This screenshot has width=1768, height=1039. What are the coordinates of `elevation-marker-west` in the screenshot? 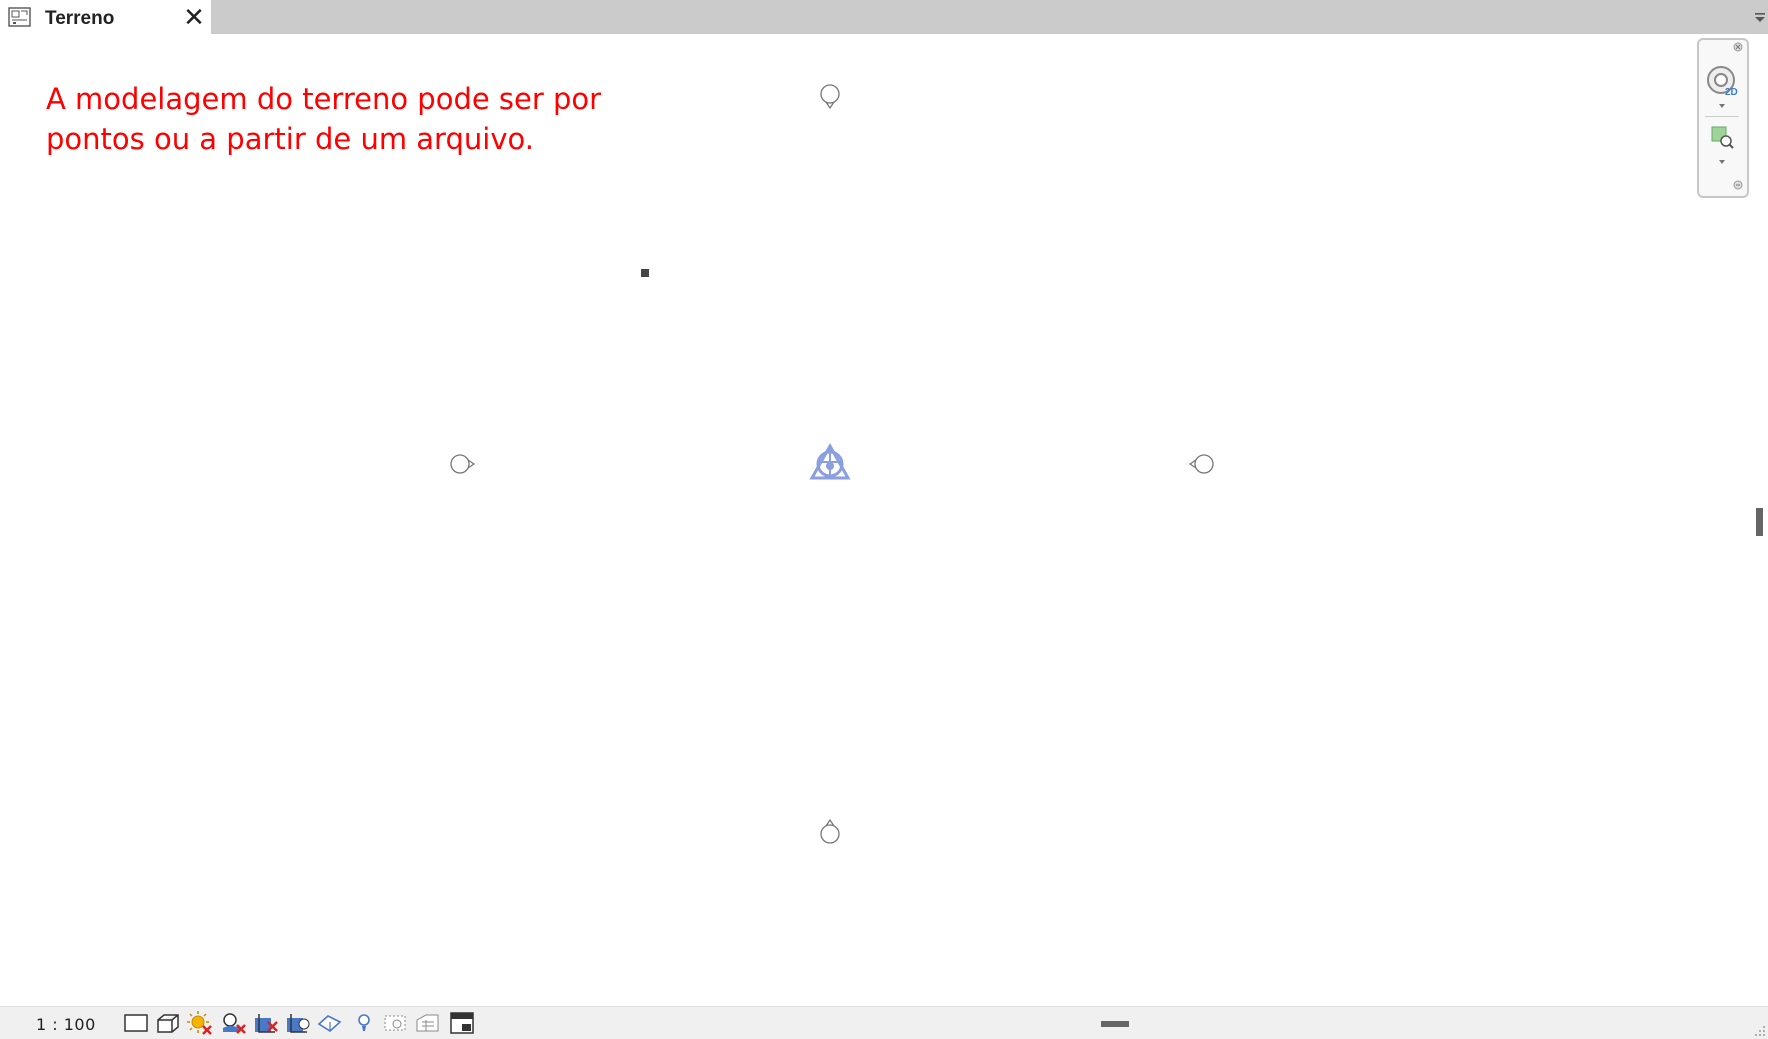 It's located at (463, 464).